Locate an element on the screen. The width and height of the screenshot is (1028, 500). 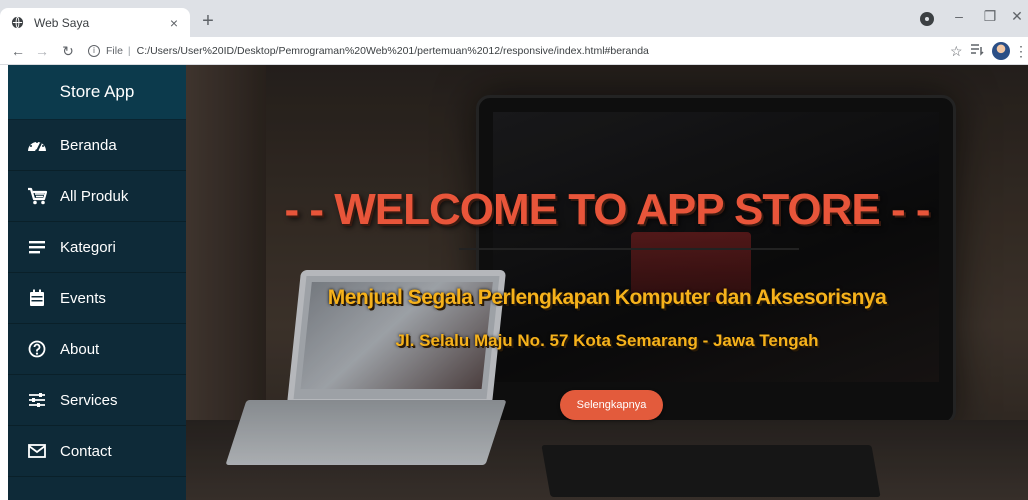
mail-icon is located at coordinates (37, 451).